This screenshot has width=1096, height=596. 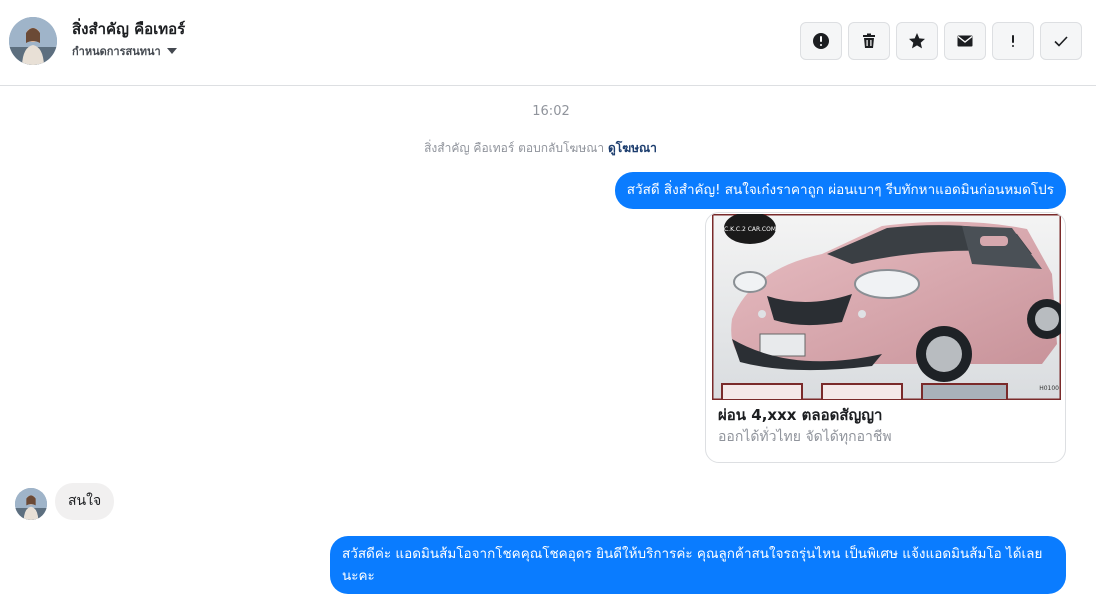 I want to click on star-icon, so click(x=917, y=41).